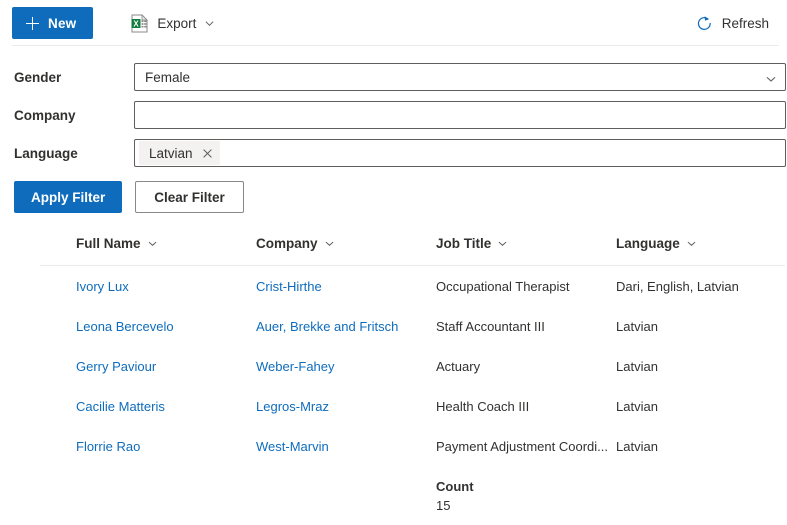 The width and height of the screenshot is (787, 525). Describe the element at coordinates (526, 486) in the screenshot. I see `count-label: Count` at that location.